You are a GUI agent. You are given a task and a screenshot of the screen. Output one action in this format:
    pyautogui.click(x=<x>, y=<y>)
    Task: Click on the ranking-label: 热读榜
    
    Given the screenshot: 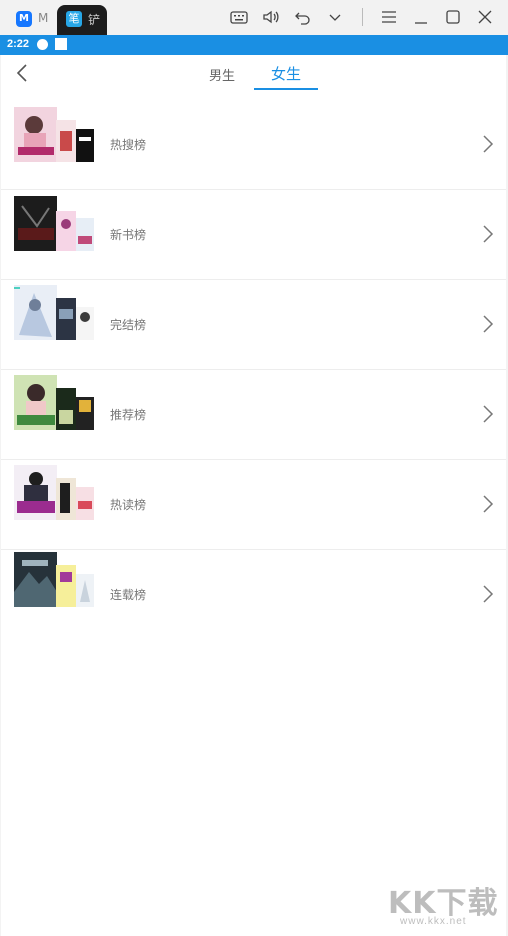 What is the action you would take?
    pyautogui.click(x=128, y=505)
    